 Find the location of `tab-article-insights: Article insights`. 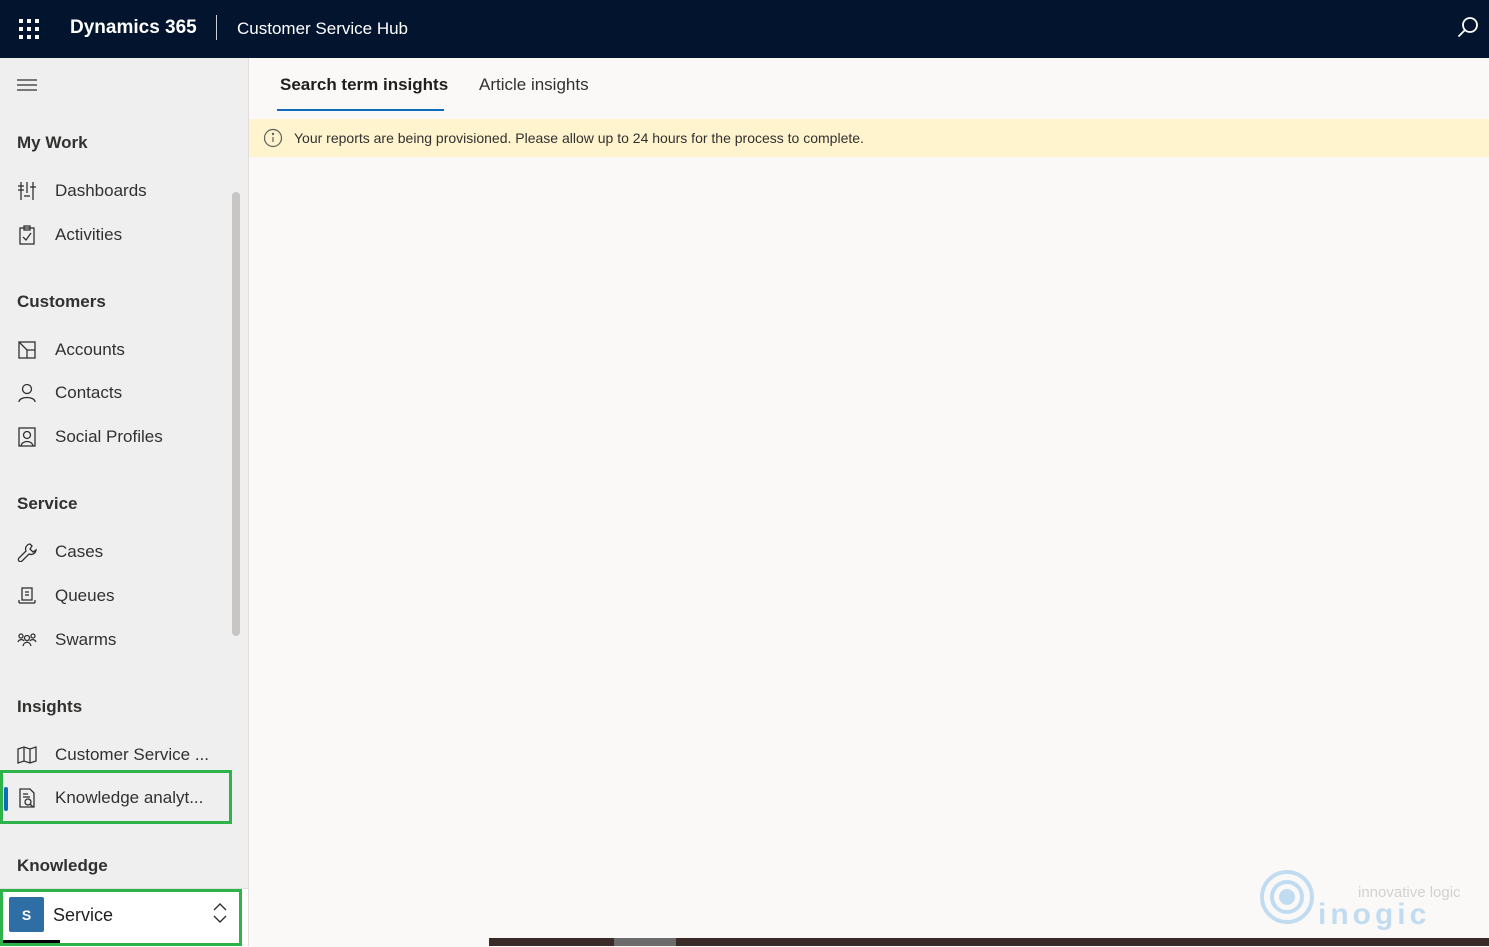

tab-article-insights: Article insights is located at coordinates (534, 85).